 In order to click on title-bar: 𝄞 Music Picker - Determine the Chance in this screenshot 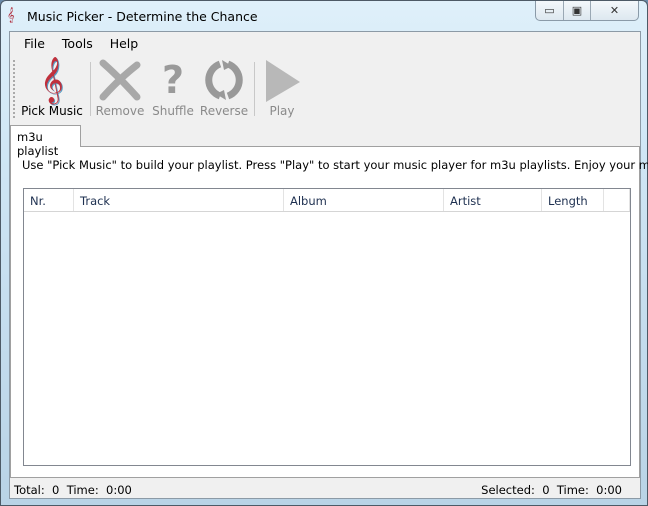, I will do `click(132, 16)`.